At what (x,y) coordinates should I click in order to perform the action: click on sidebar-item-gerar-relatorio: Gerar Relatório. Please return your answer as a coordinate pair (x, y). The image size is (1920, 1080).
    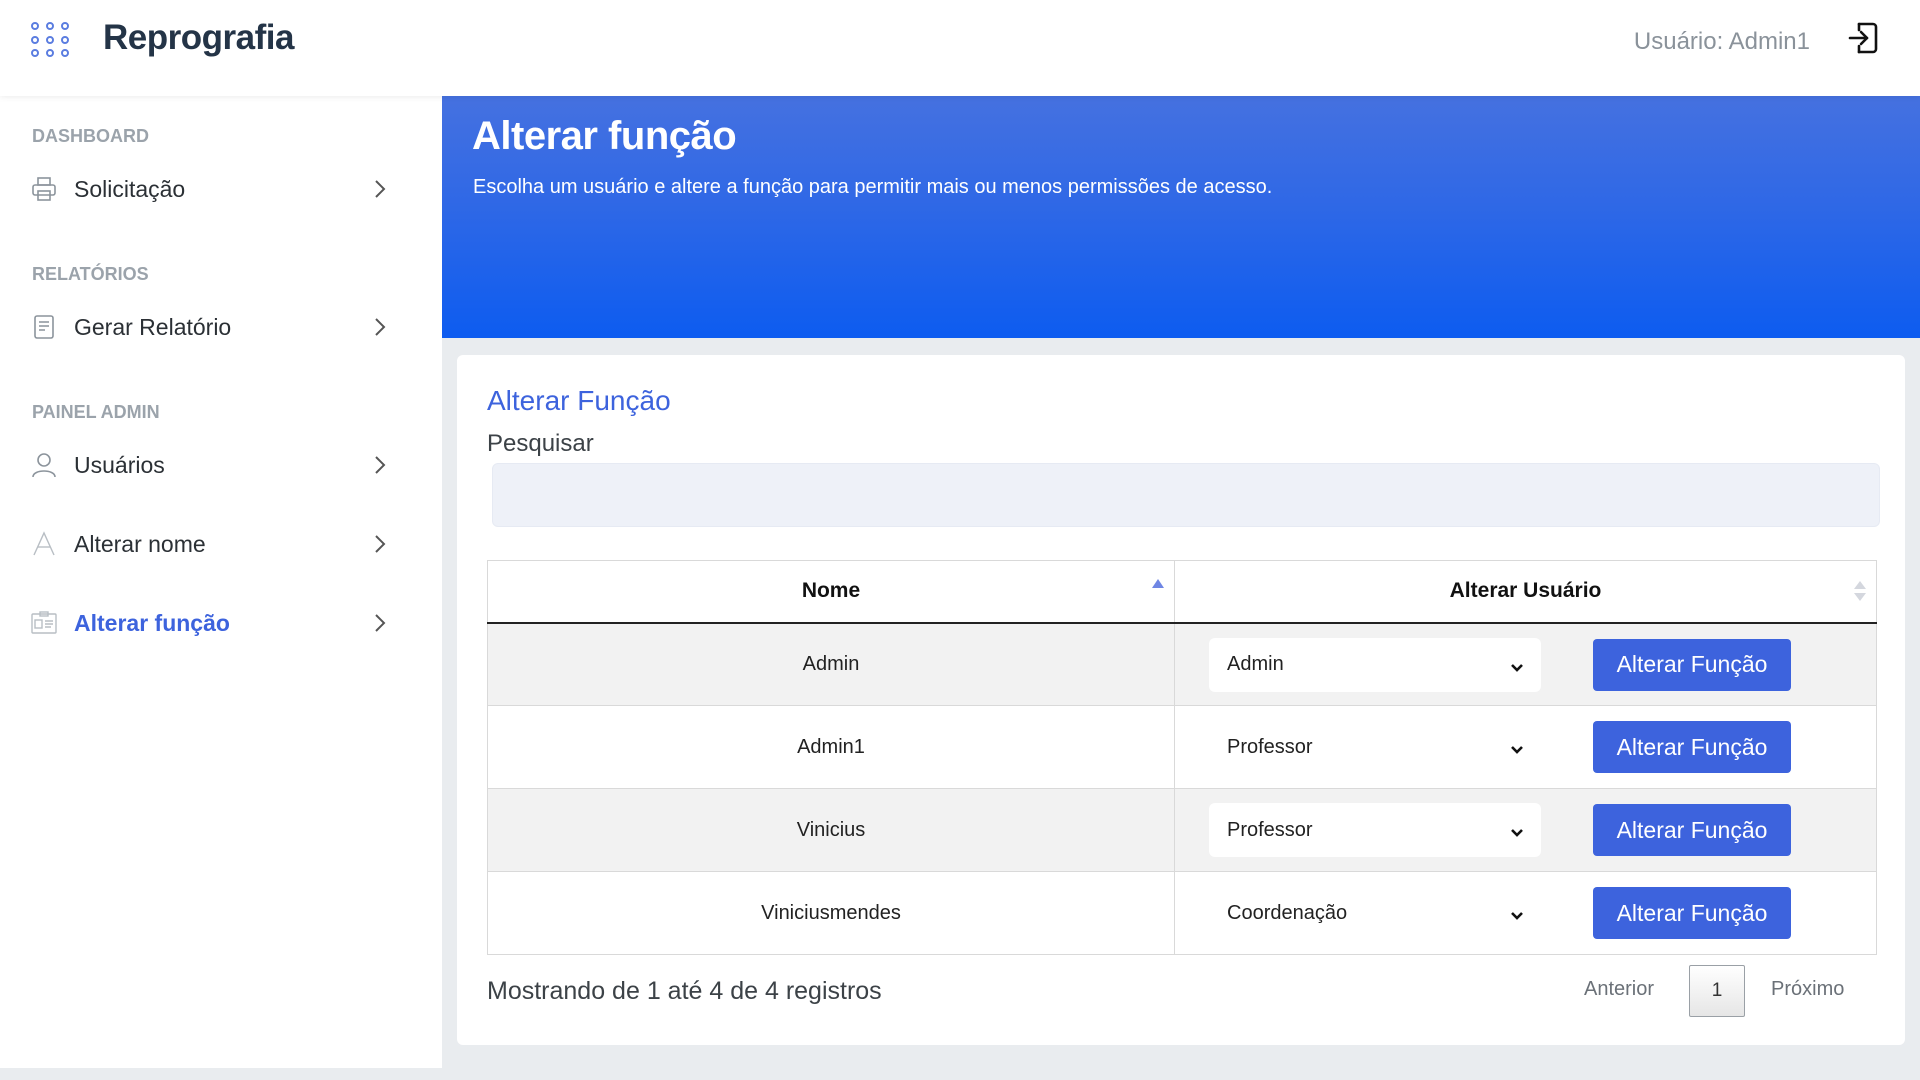
    Looking at the image, I should click on (210, 327).